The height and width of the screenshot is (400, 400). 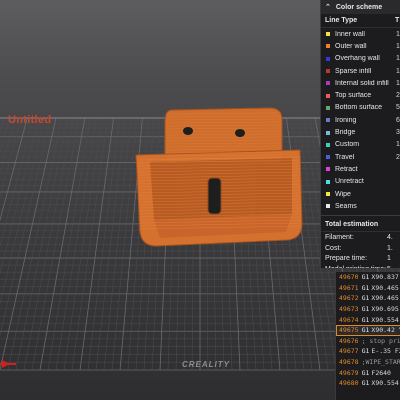 What do you see at coordinates (349, 362) in the screenshot?
I see `gcode-line-number: 49678` at bounding box center [349, 362].